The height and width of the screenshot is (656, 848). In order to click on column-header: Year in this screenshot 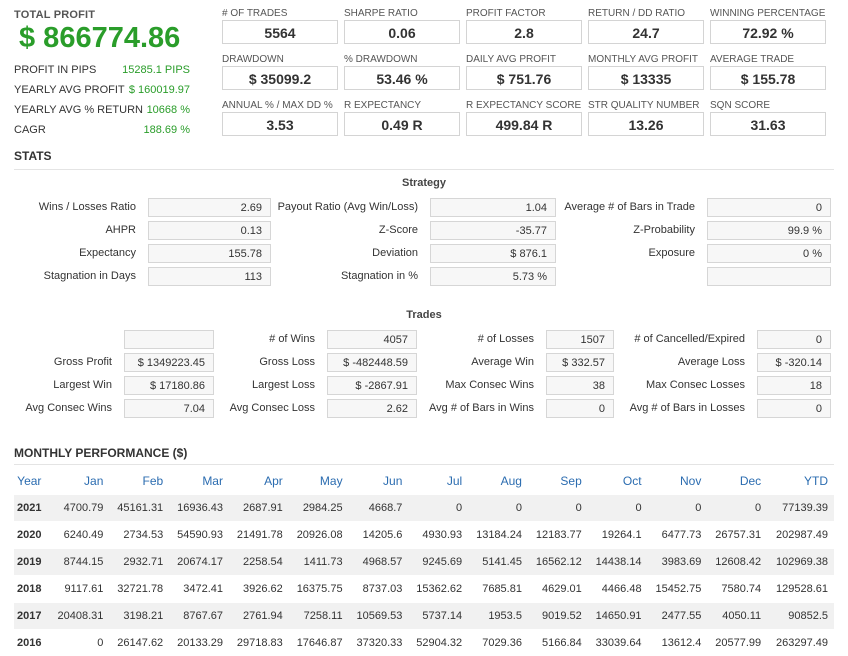, I will do `click(32, 481)`.